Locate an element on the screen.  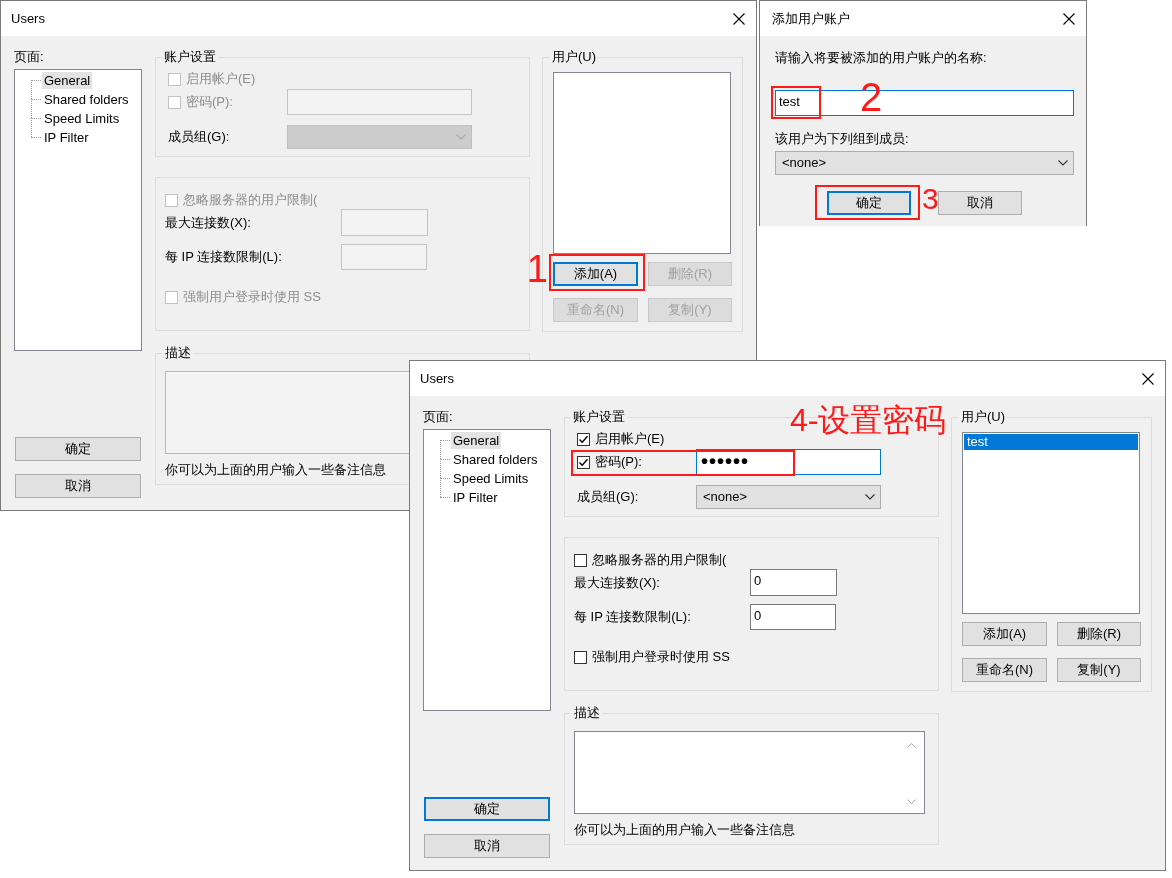
prompt-text: 请输入将要被添加的用户账户的名称: is located at coordinates (881, 58).